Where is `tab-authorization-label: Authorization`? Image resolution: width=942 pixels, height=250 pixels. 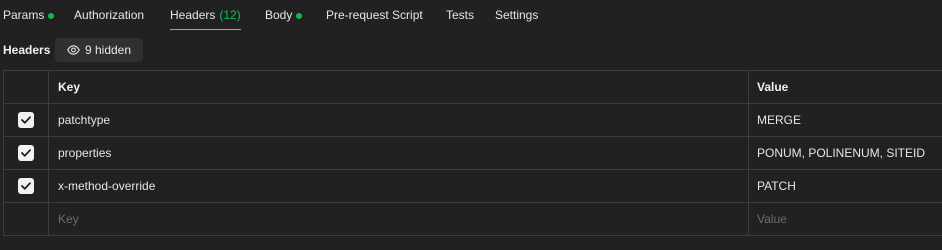
tab-authorization-label: Authorization is located at coordinates (109, 15).